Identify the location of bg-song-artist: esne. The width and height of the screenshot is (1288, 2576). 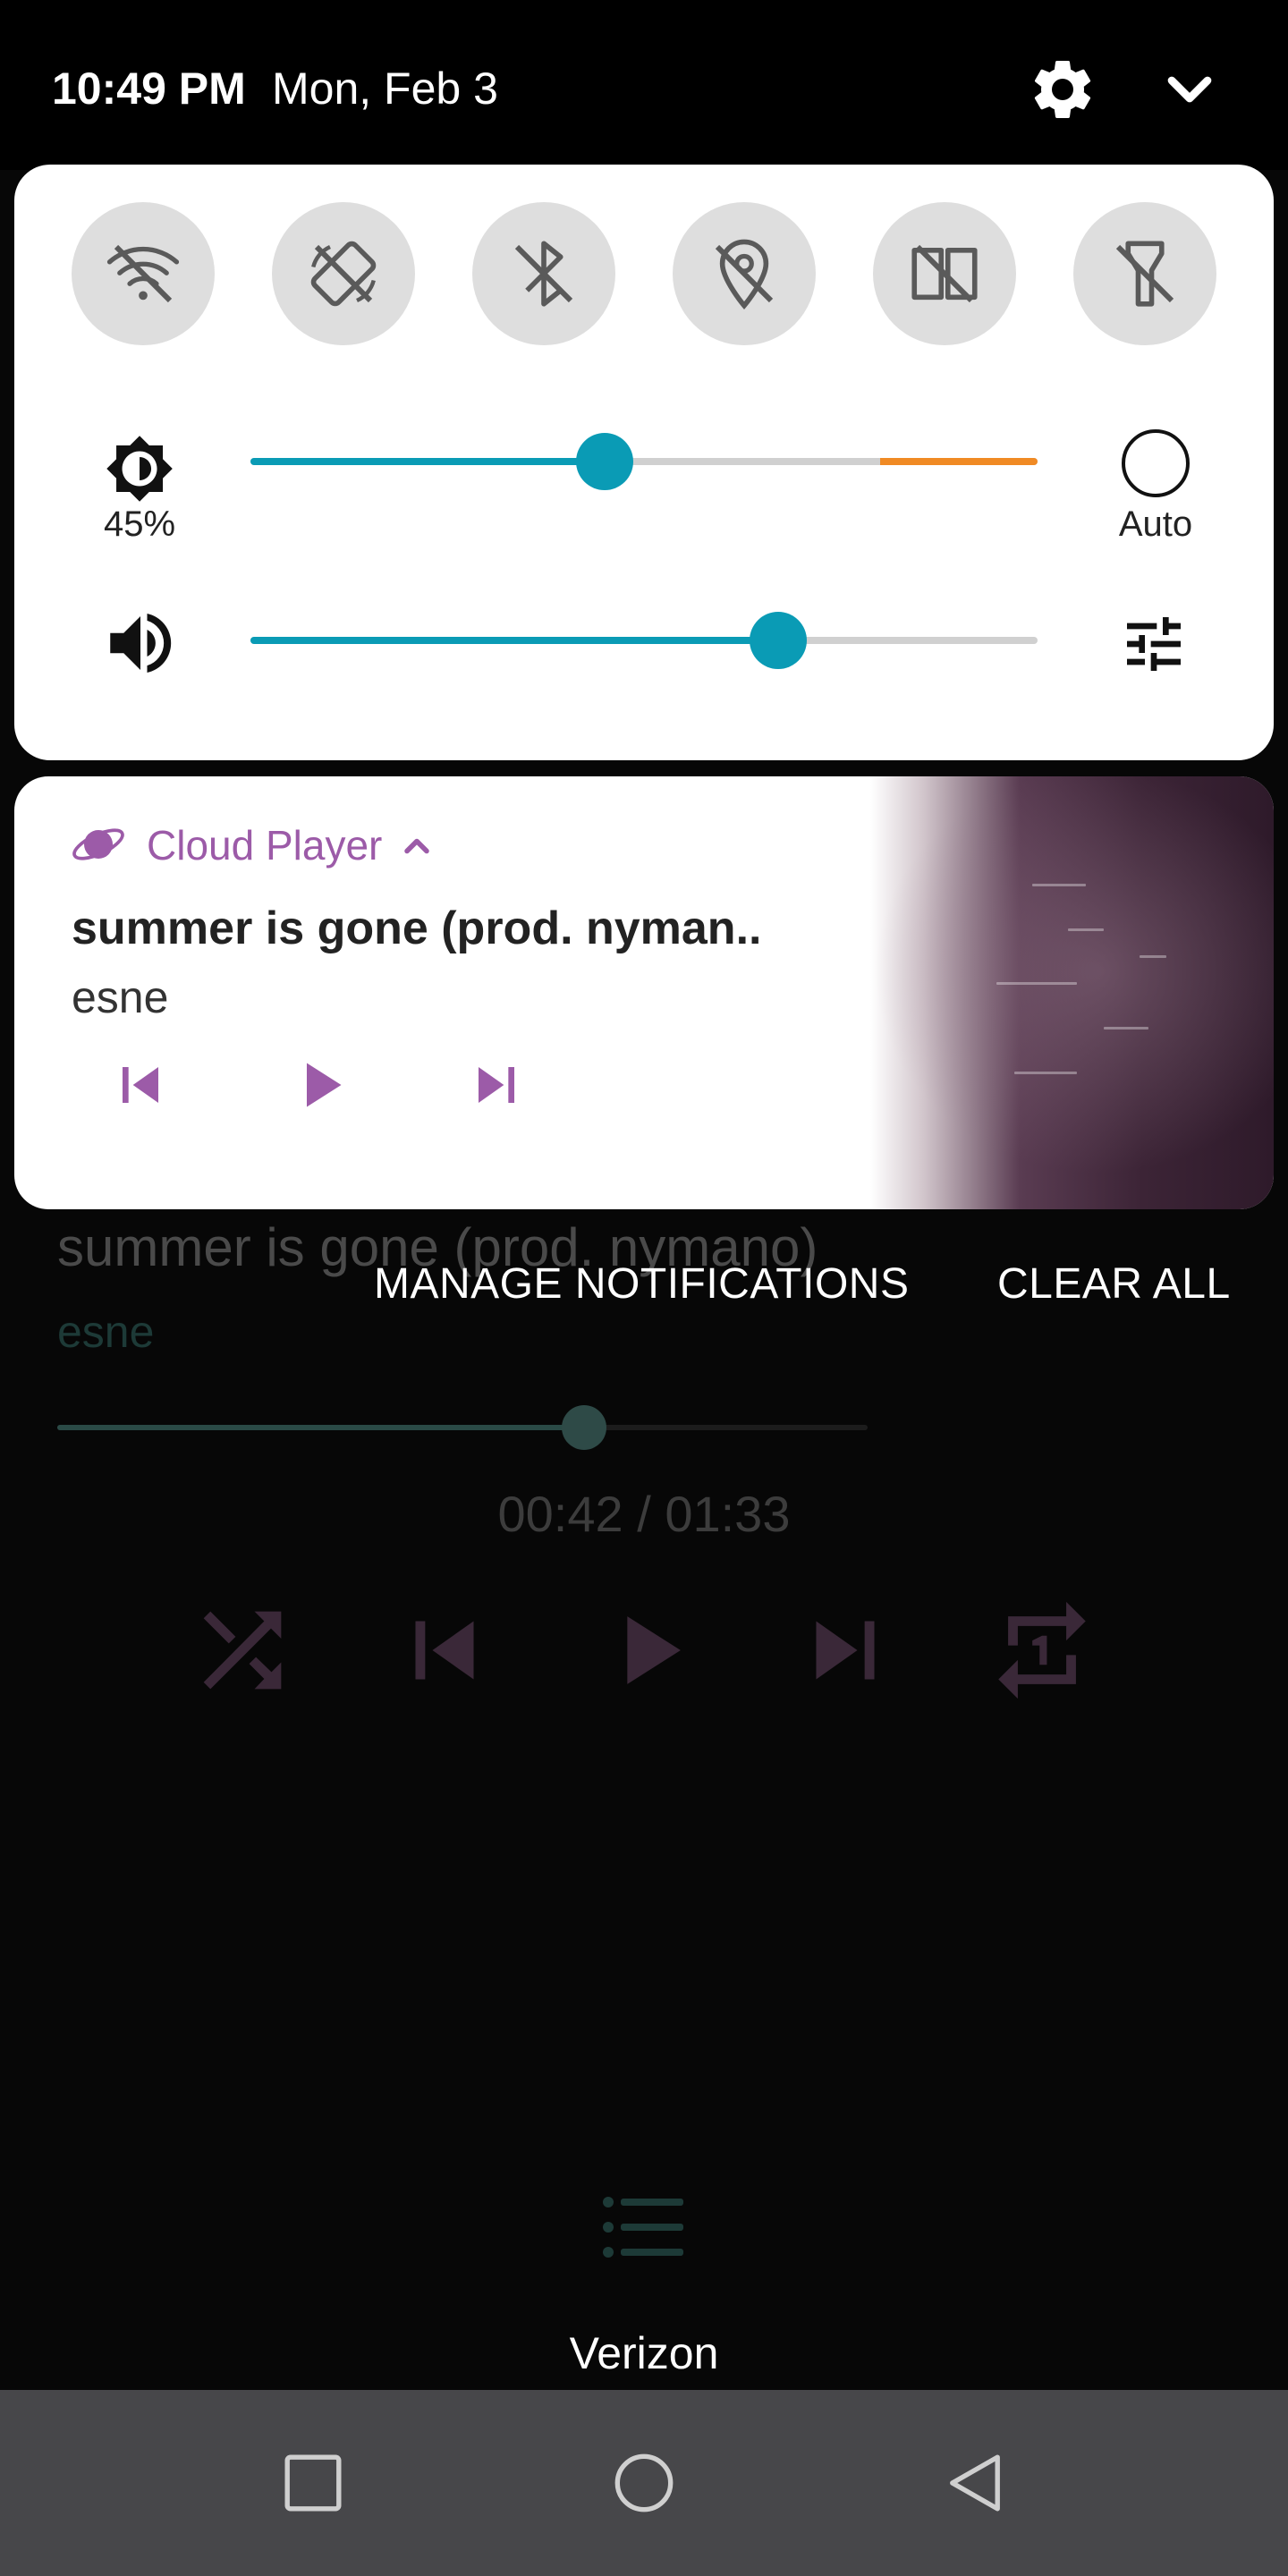
(106, 1332).